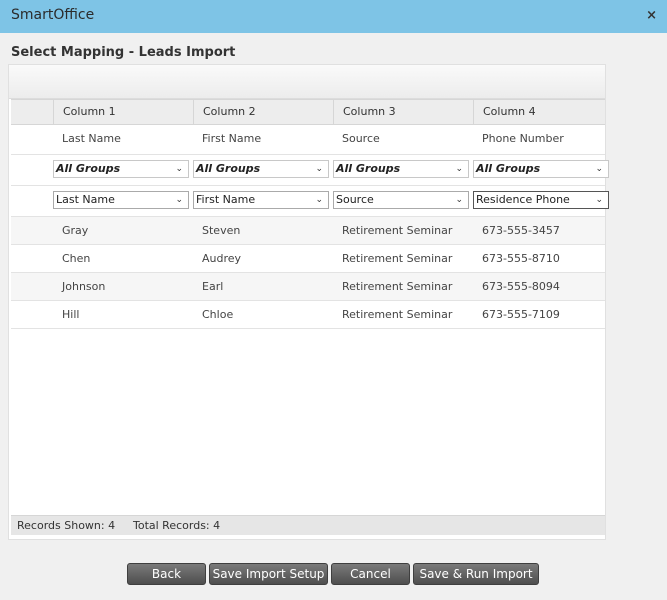  What do you see at coordinates (218, 314) in the screenshot?
I see `cell-first-name: Chloe` at bounding box center [218, 314].